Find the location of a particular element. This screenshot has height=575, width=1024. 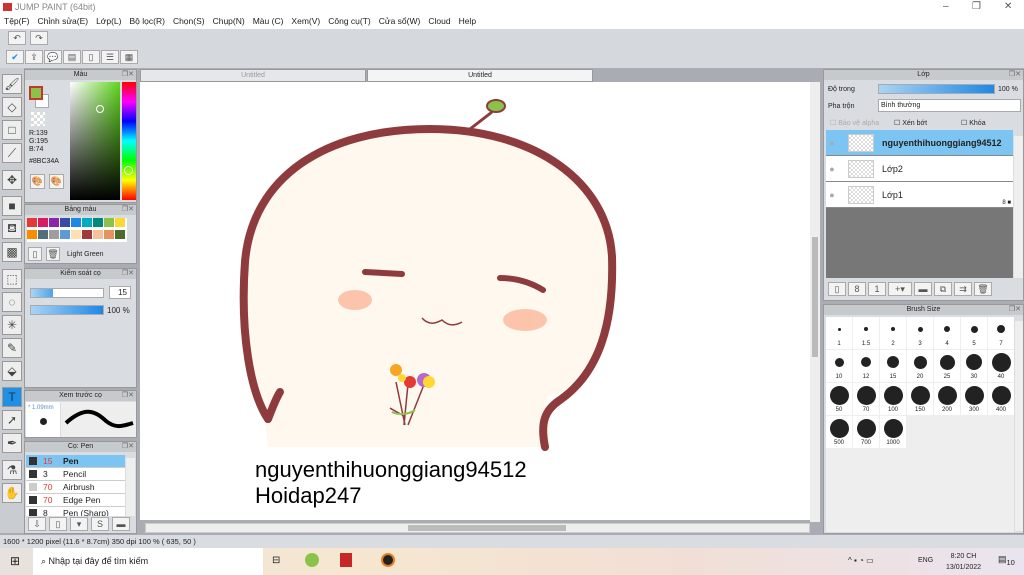

brush-size-option: 20 is located at coordinates (920, 366).